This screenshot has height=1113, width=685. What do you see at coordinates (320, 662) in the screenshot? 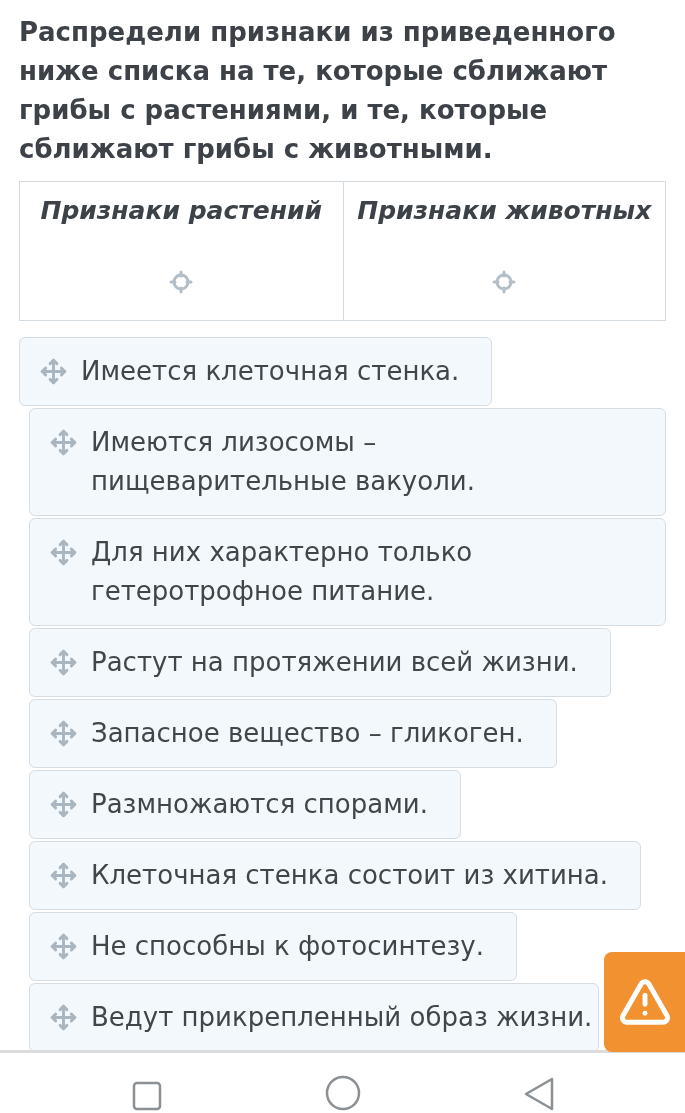
I see `draggable-item: Растут на протяжении всей жизни.` at bounding box center [320, 662].